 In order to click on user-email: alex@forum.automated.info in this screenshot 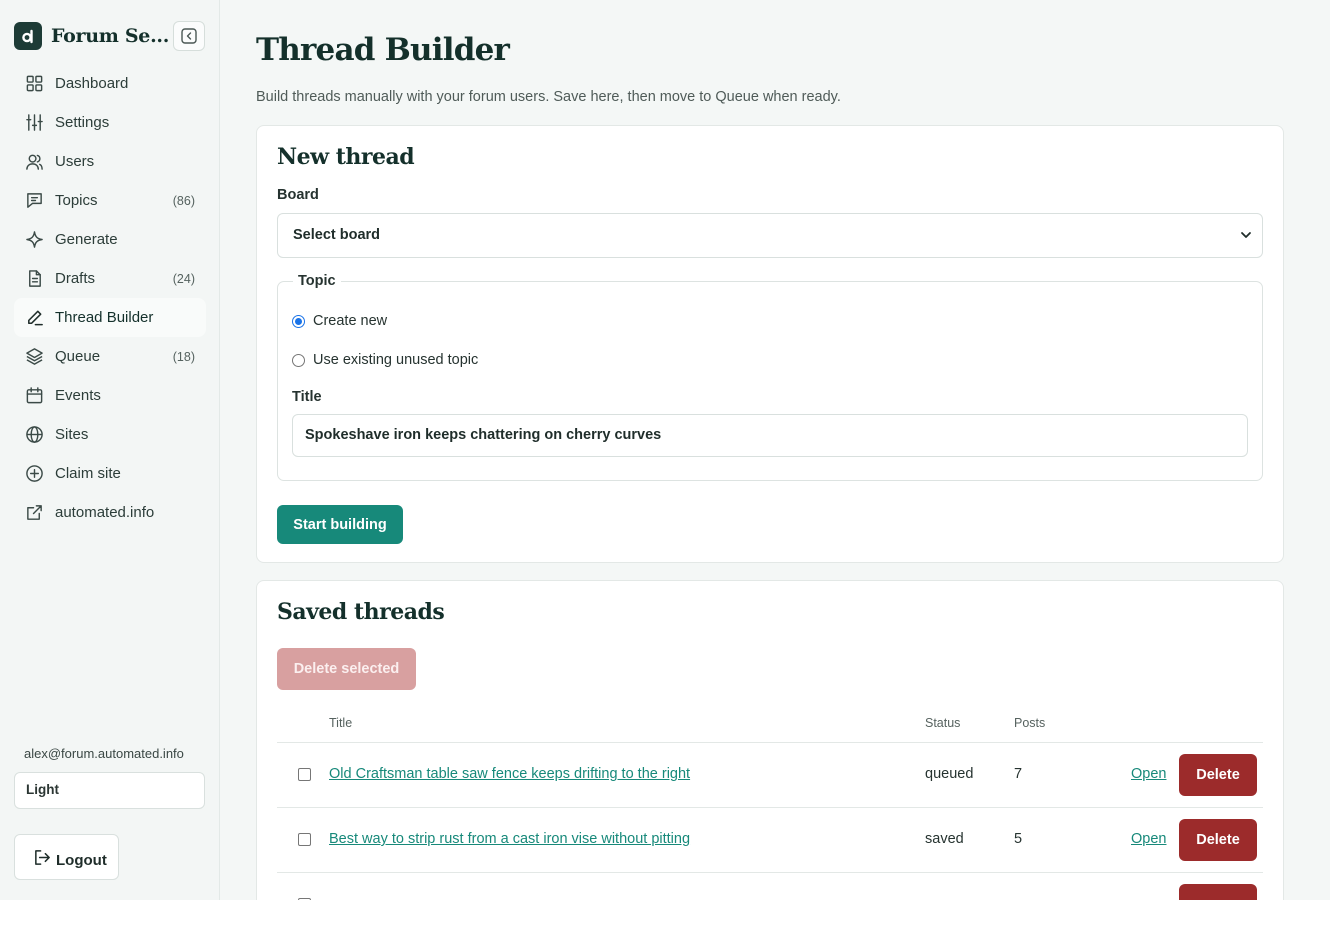, I will do `click(104, 753)`.